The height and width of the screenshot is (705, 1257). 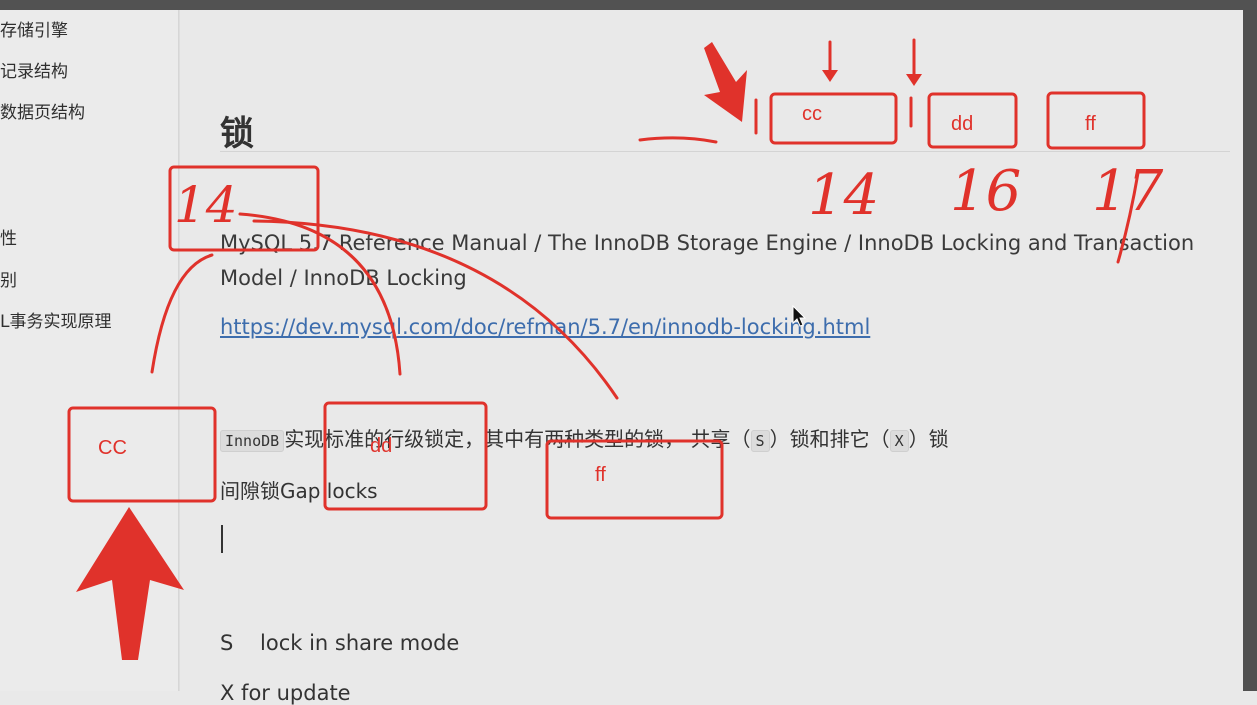 What do you see at coordinates (435, 309) in the screenshot?
I see `curve-right` at bounding box center [435, 309].